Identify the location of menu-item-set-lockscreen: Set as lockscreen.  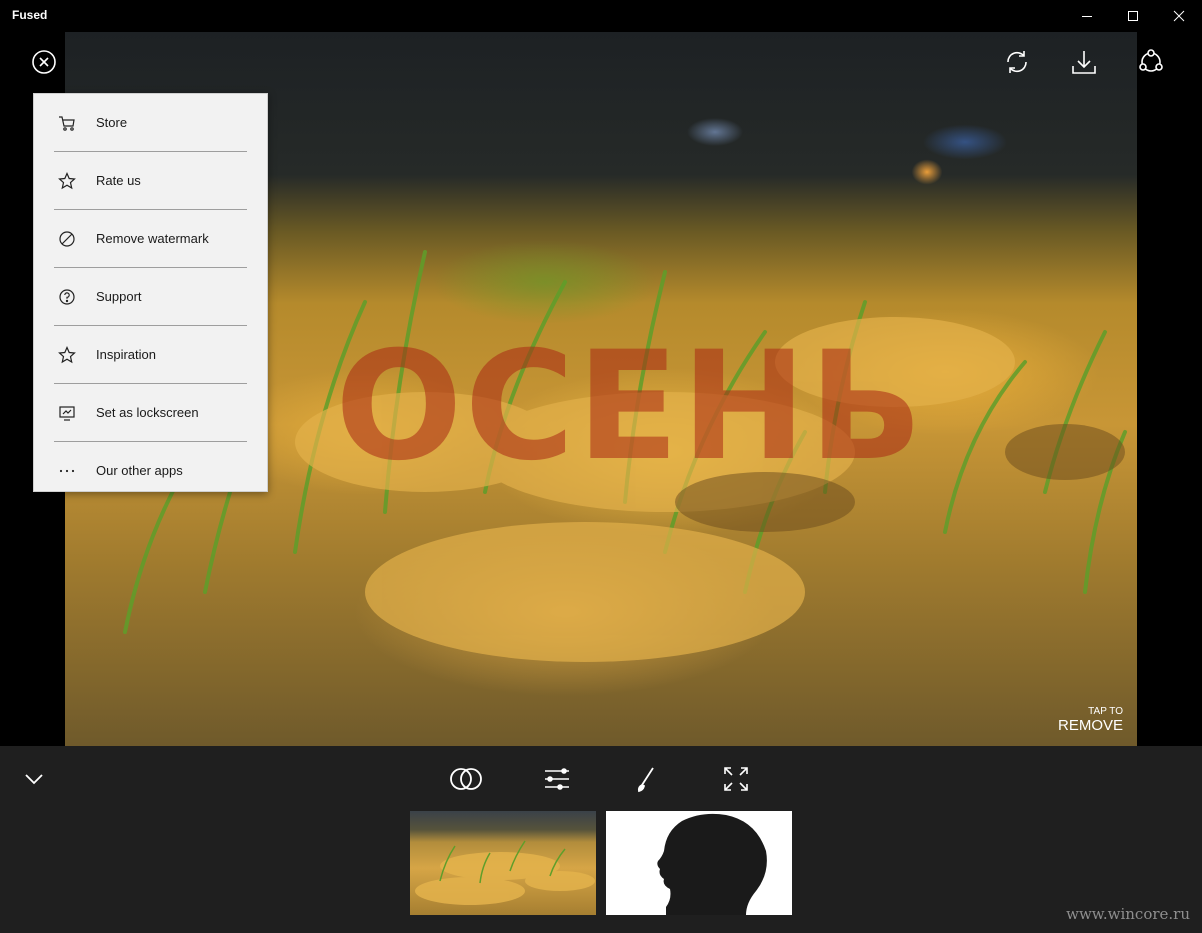
(150, 412).